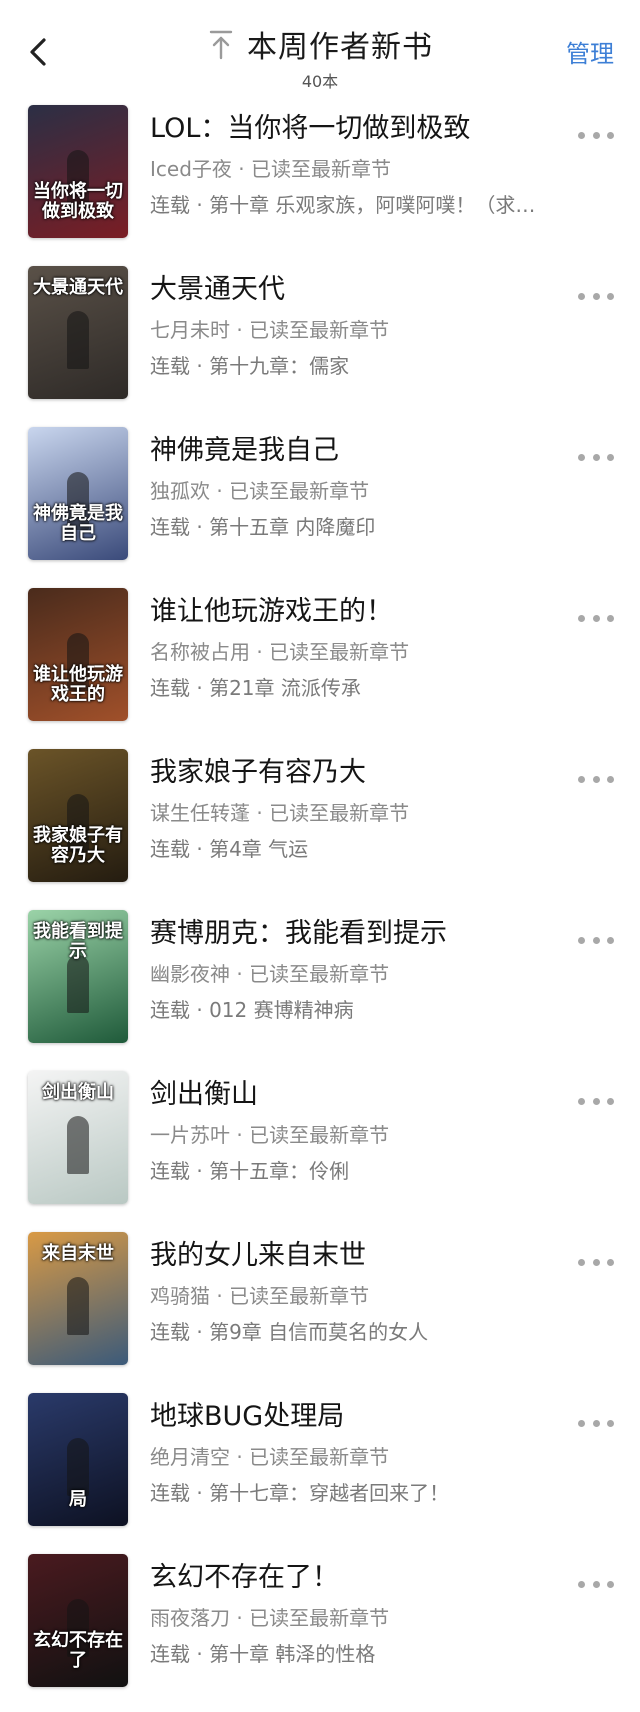  What do you see at coordinates (300, 1493) in the screenshot?
I see `latest-chapter: 连载 · 第十七章：穿越者回来了！` at bounding box center [300, 1493].